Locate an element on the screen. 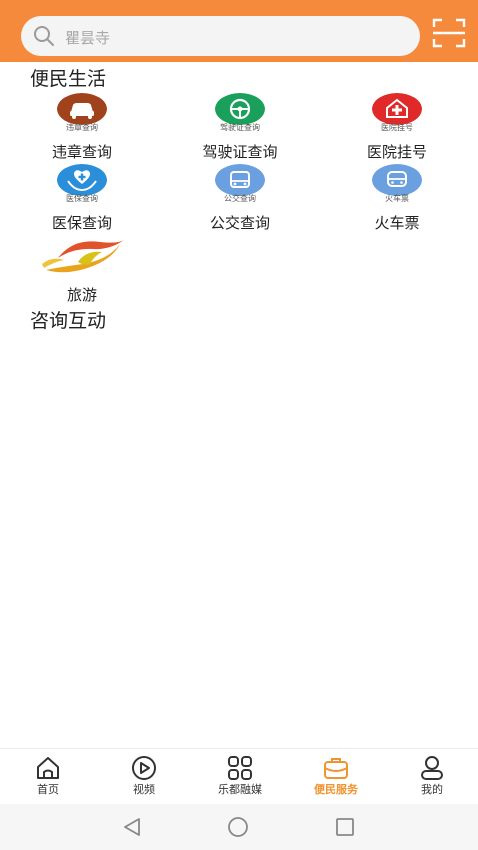 Image resolution: width=478 pixels, height=850 pixels. service-label: 违章查询 is located at coordinates (81, 152).